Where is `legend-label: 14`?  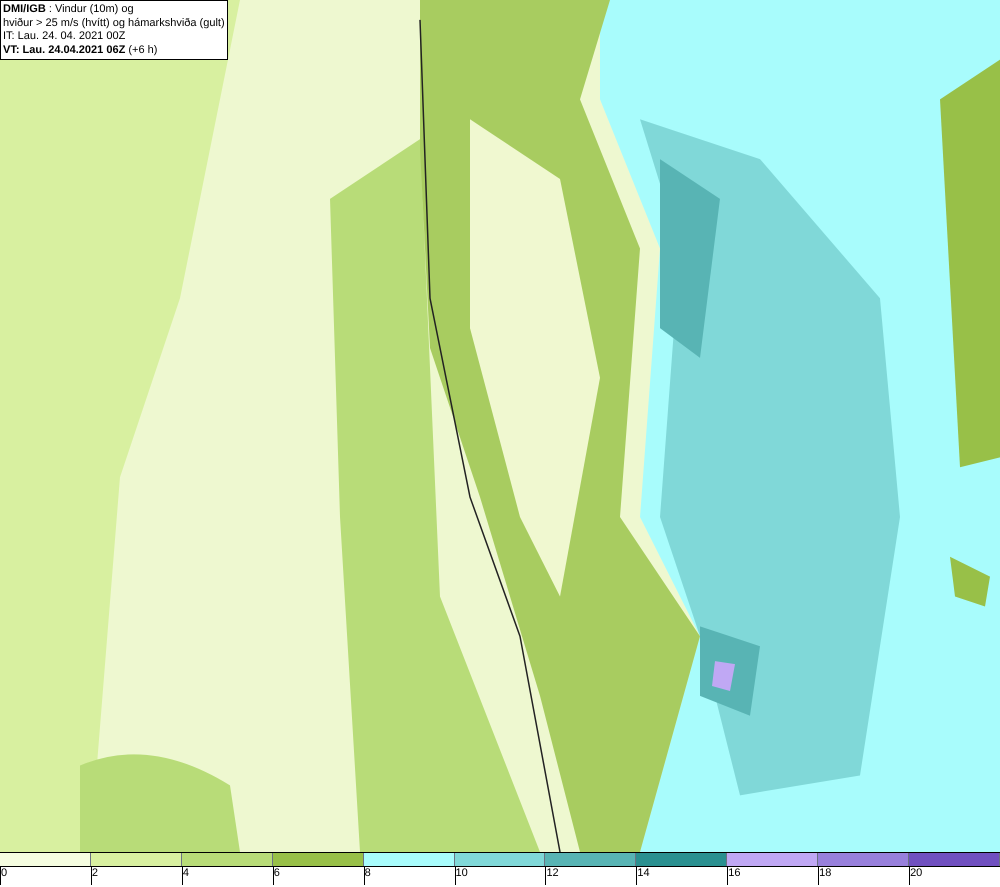 legend-label: 14 is located at coordinates (644, 873).